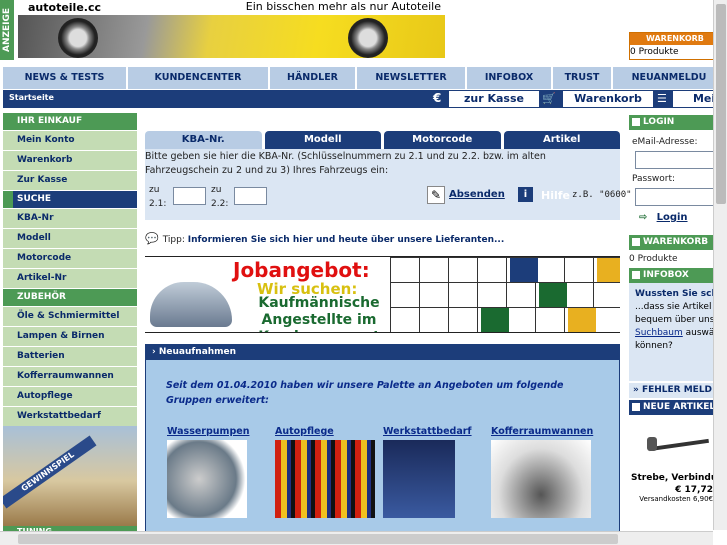  What do you see at coordinates (217, 431) in the screenshot?
I see `product-link: Wasserpumpen` at bounding box center [217, 431].